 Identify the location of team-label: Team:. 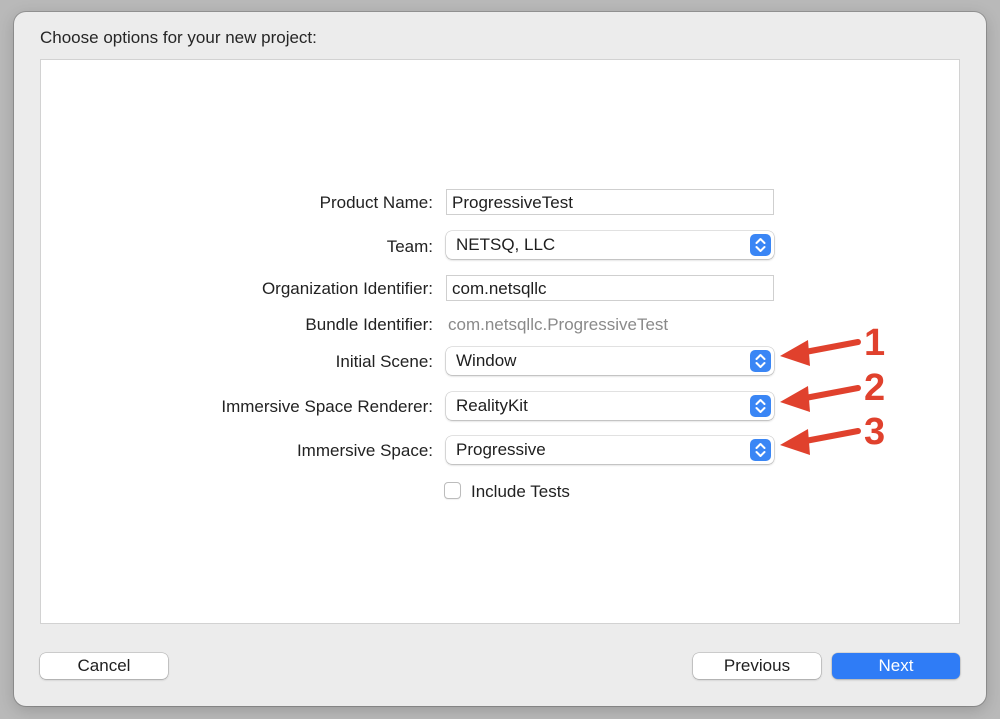
(409, 246).